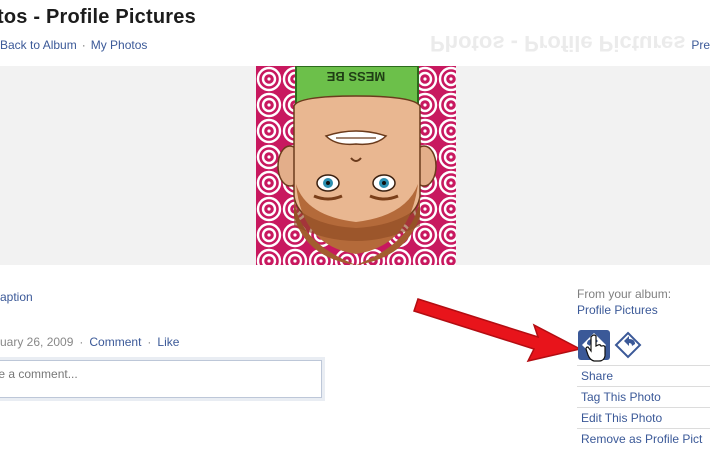 The image size is (710, 458). I want to click on breadcrumb: Back to Album · My Photos, so click(73, 45).